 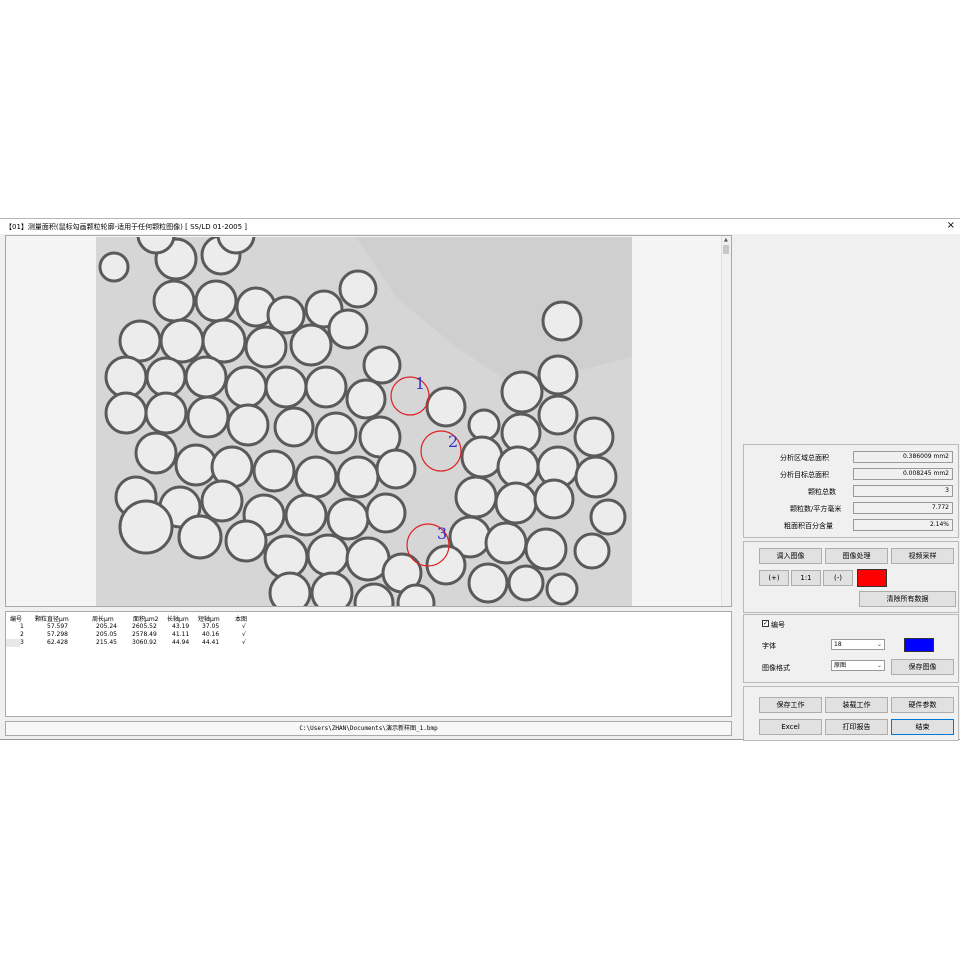 I want to click on cell-diameter: 62.428, so click(x=57, y=642).